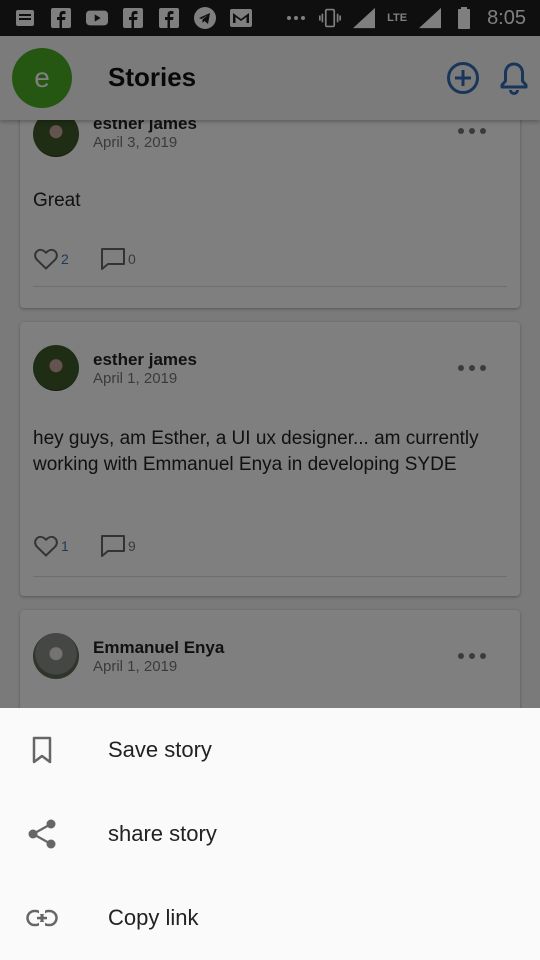  I want to click on bookmark-icon, so click(42, 750).